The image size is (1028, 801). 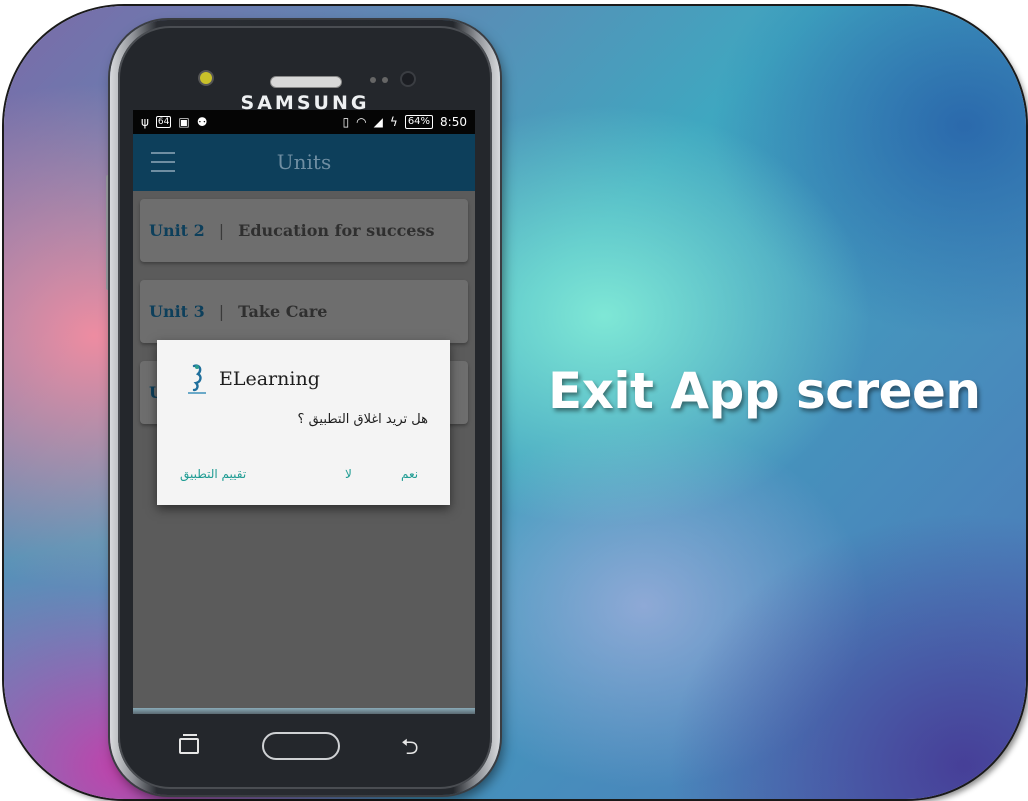 I want to click on recent-apps-icon, so click(x=189, y=744).